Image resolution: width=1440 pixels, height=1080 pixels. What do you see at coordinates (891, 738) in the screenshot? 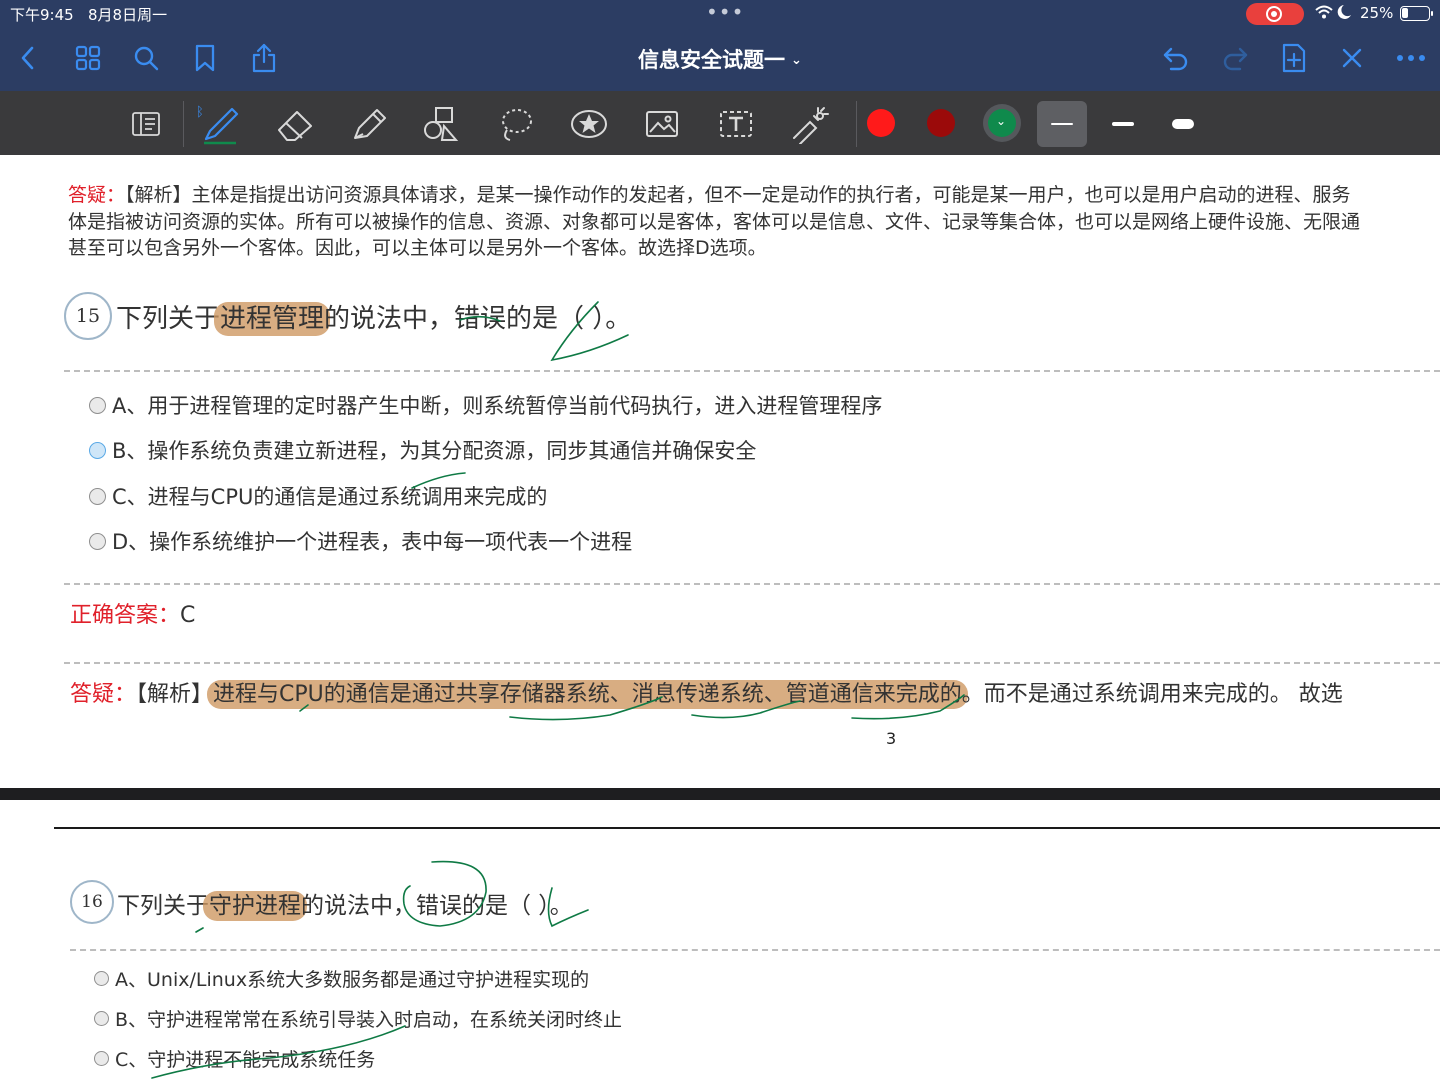
I see `page-number: 3` at bounding box center [891, 738].